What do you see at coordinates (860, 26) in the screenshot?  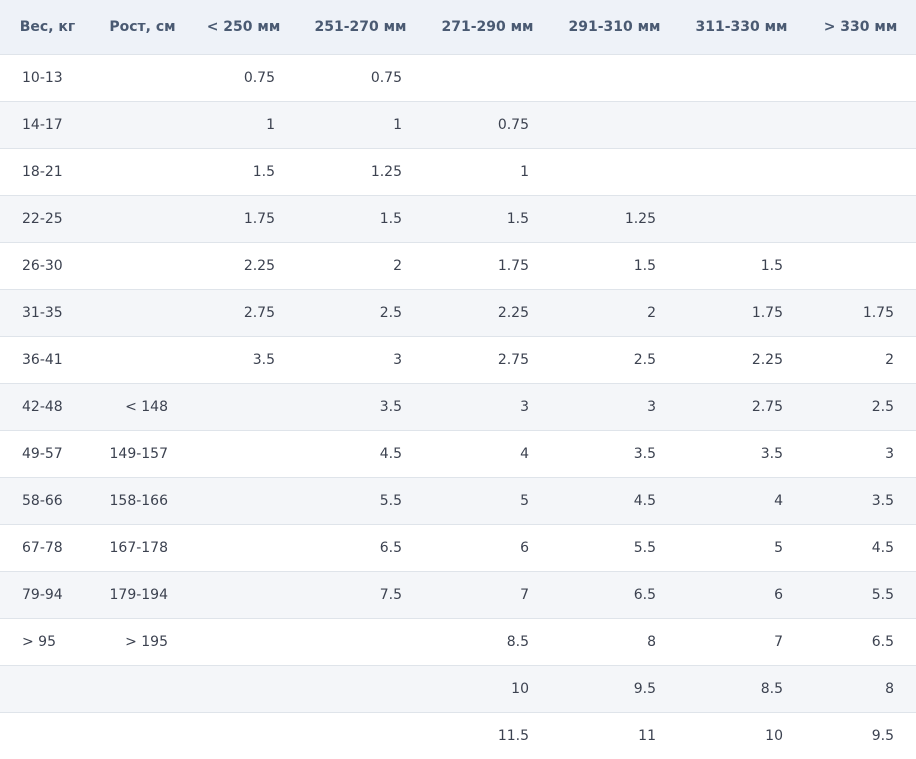 I see `header-size-gt-330: > 330 мм` at bounding box center [860, 26].